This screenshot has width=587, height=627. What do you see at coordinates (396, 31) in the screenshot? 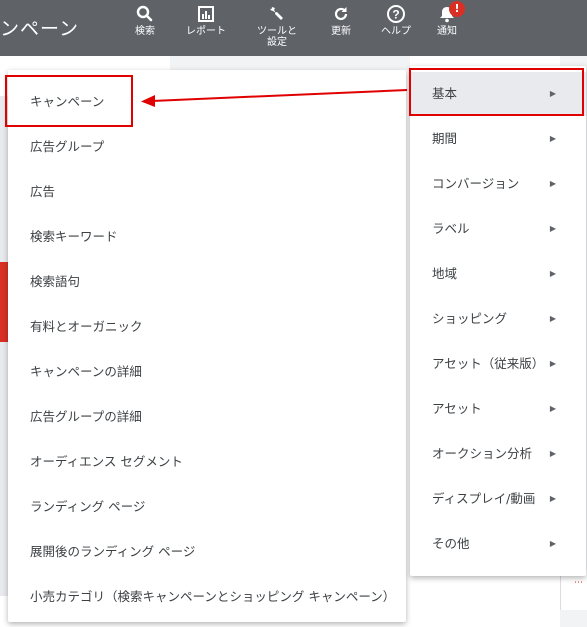
I see `help-label: ヘルプ` at bounding box center [396, 31].